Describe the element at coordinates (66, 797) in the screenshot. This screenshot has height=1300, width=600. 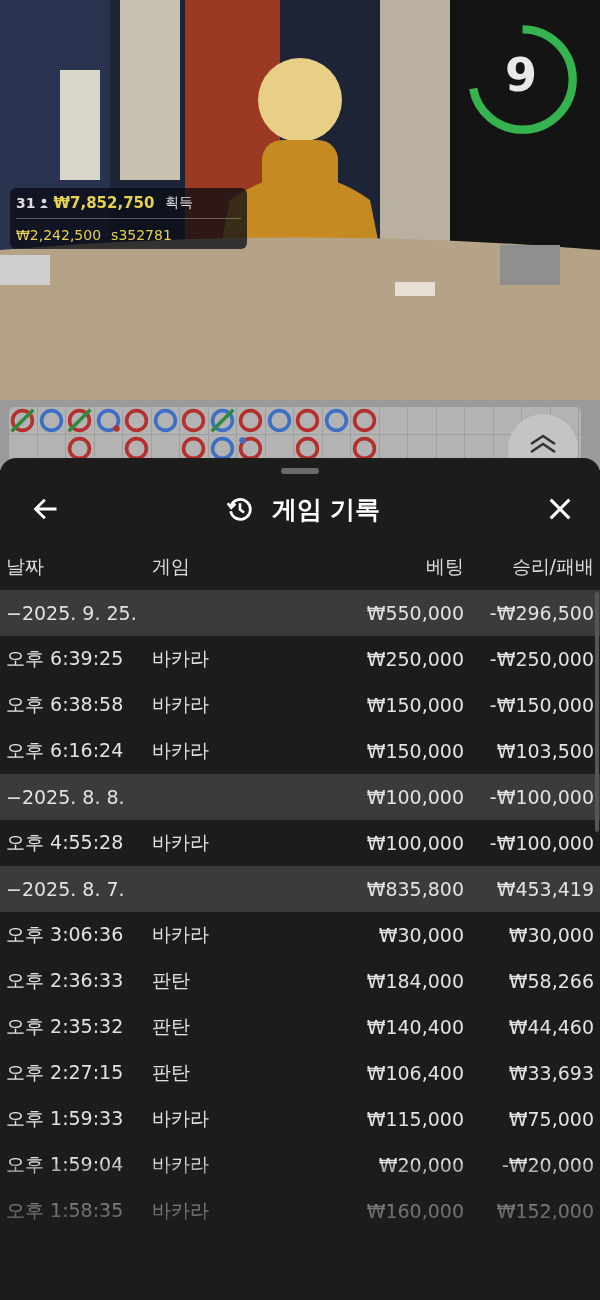
I see `table-cell-text: −2025. 8. 8.` at that location.